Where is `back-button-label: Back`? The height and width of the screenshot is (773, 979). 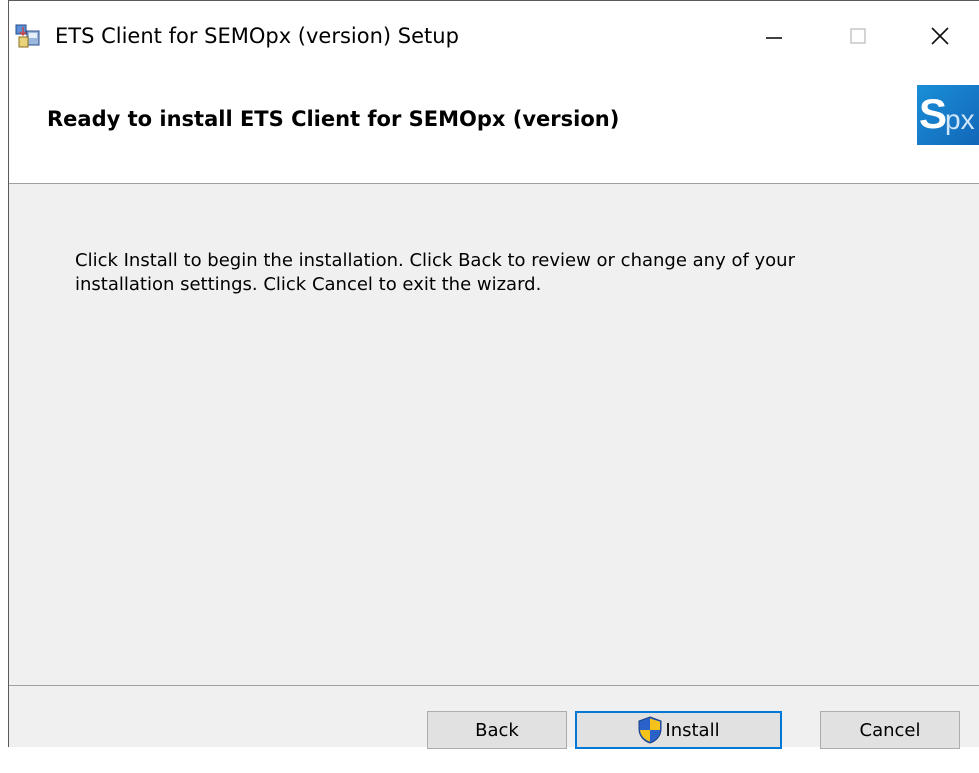 back-button-label: Back is located at coordinates (497, 730).